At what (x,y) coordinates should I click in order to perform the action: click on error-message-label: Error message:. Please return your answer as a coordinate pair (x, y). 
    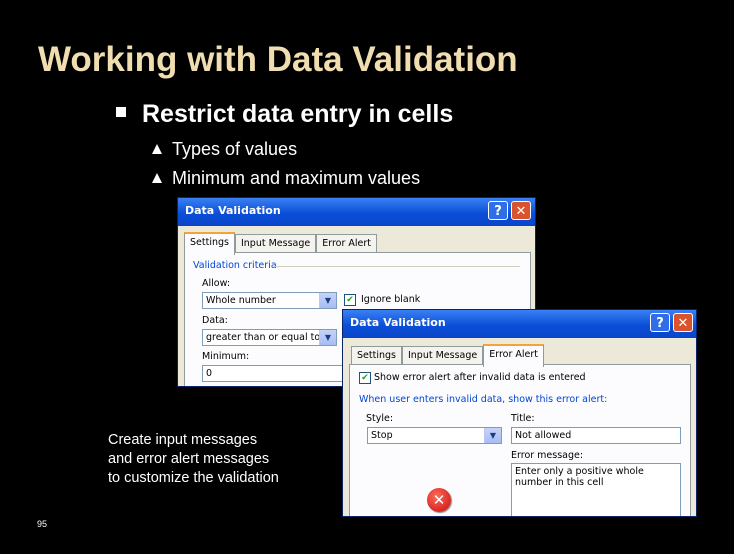
    Looking at the image, I should click on (547, 455).